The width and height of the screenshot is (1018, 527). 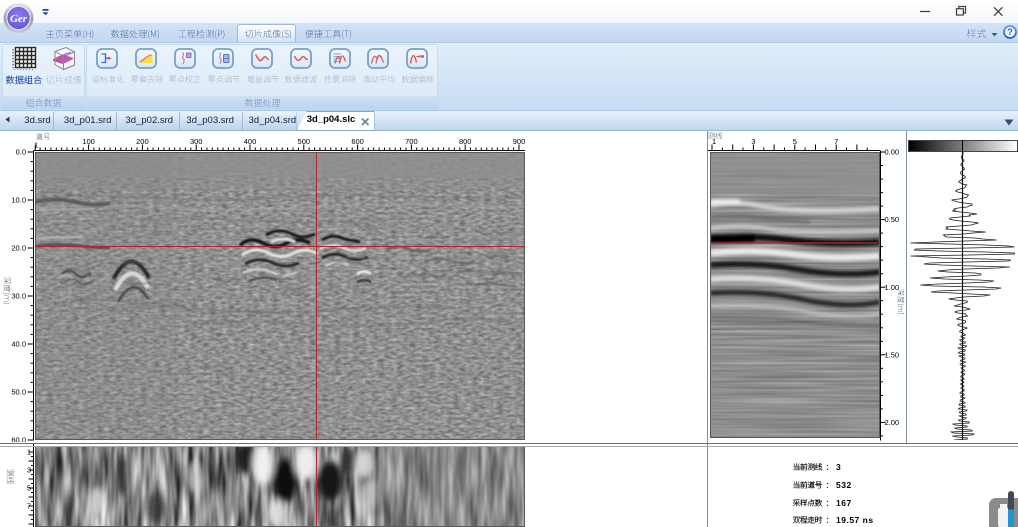 What do you see at coordinates (88, 141) in the screenshot?
I see `svg-text: 100` at bounding box center [88, 141].